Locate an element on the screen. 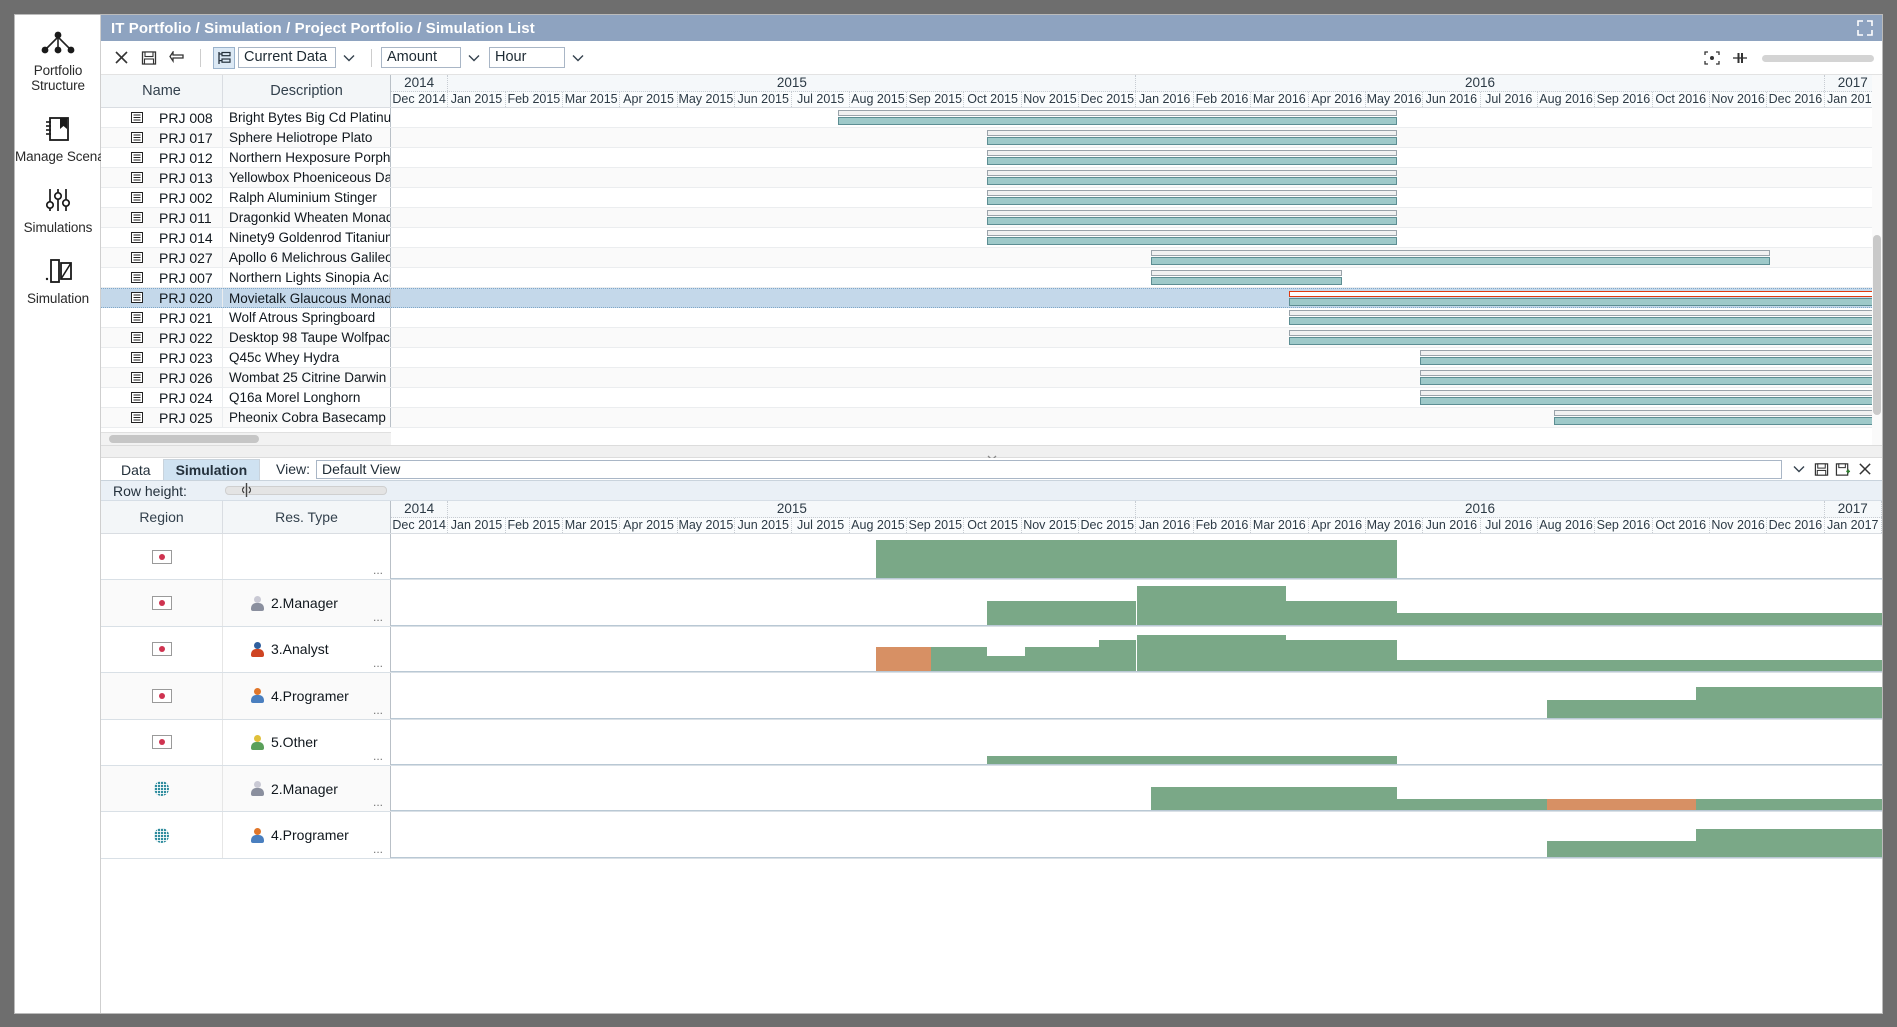 This screenshot has height=1027, width=1897. table-row: PRJ 014 Ninety9 Goldenrod Titanium is located at coordinates (991, 238).